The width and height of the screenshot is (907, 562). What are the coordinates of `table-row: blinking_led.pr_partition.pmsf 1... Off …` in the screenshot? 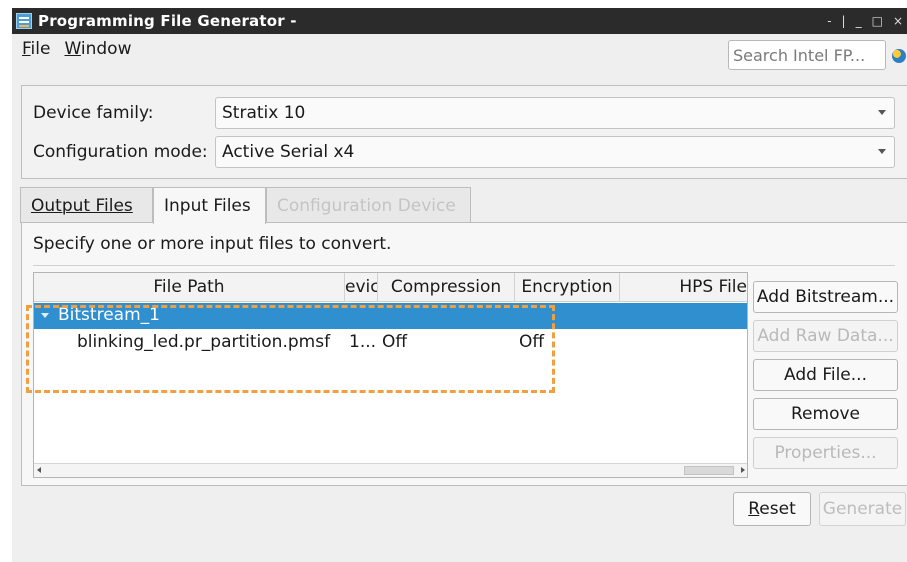 It's located at (390, 343).